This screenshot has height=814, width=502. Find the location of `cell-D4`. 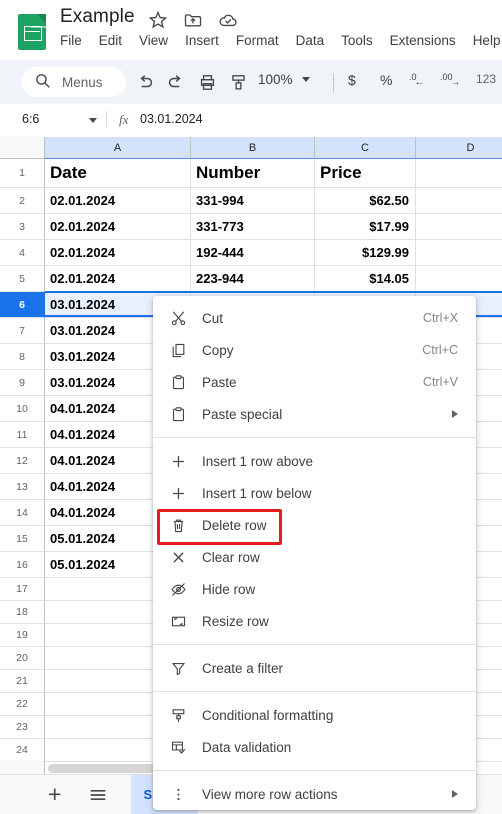

cell-D4 is located at coordinates (459, 253).